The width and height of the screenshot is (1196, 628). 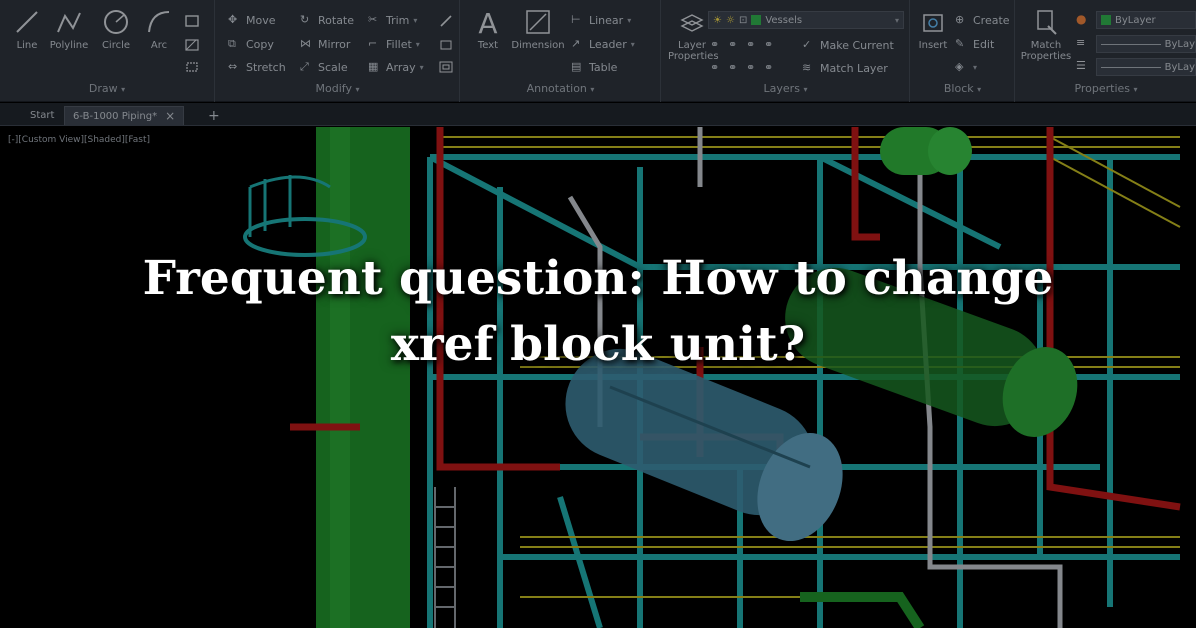 I want to click on fillet-icon: ⌐, so click(x=373, y=43).